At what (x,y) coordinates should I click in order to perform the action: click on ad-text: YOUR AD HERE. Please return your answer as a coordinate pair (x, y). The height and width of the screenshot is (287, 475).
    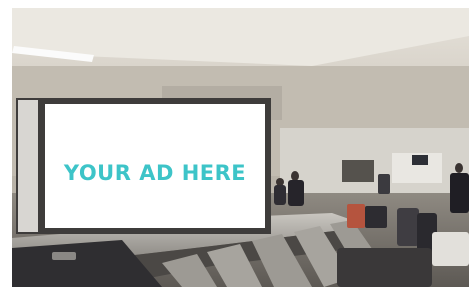
    Looking at the image, I should click on (155, 173).